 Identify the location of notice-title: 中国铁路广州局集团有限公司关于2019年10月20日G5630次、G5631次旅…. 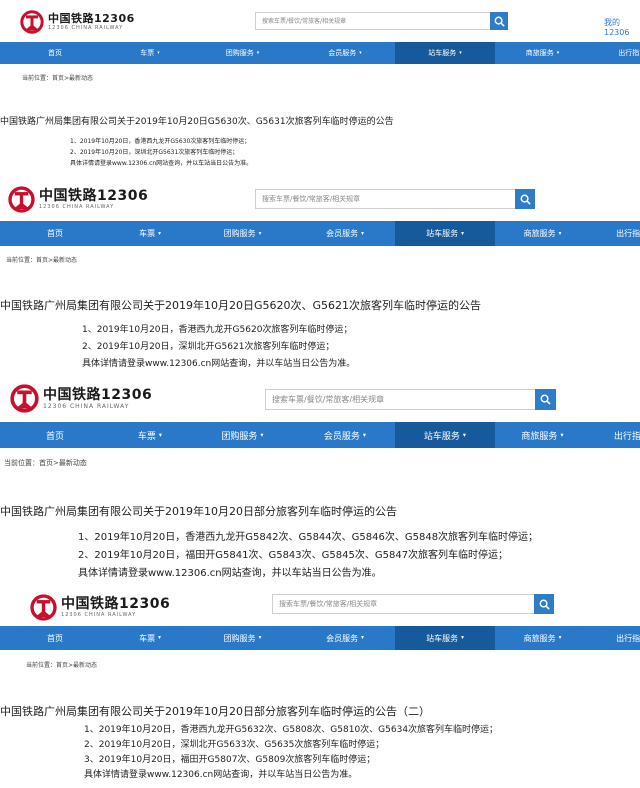
(197, 122).